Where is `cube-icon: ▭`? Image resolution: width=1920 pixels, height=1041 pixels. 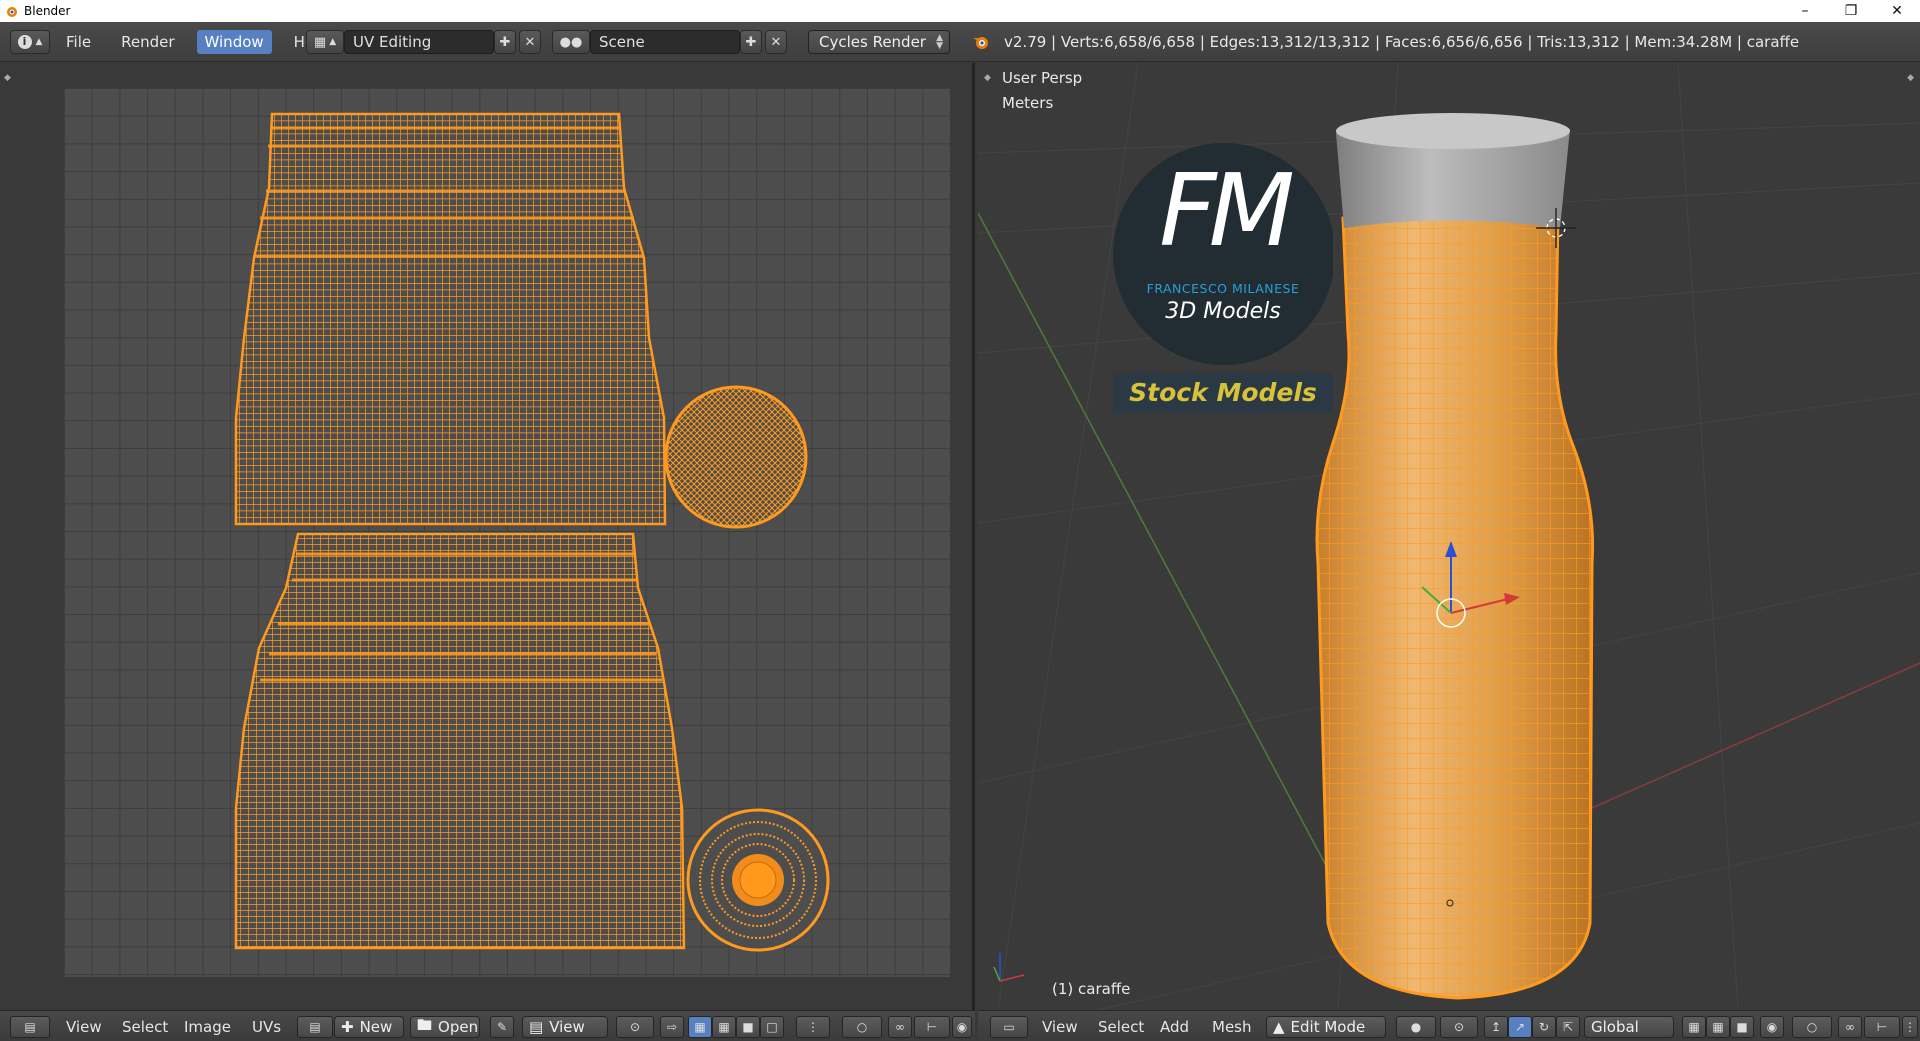
cube-icon: ▭ is located at coordinates (1009, 1027).